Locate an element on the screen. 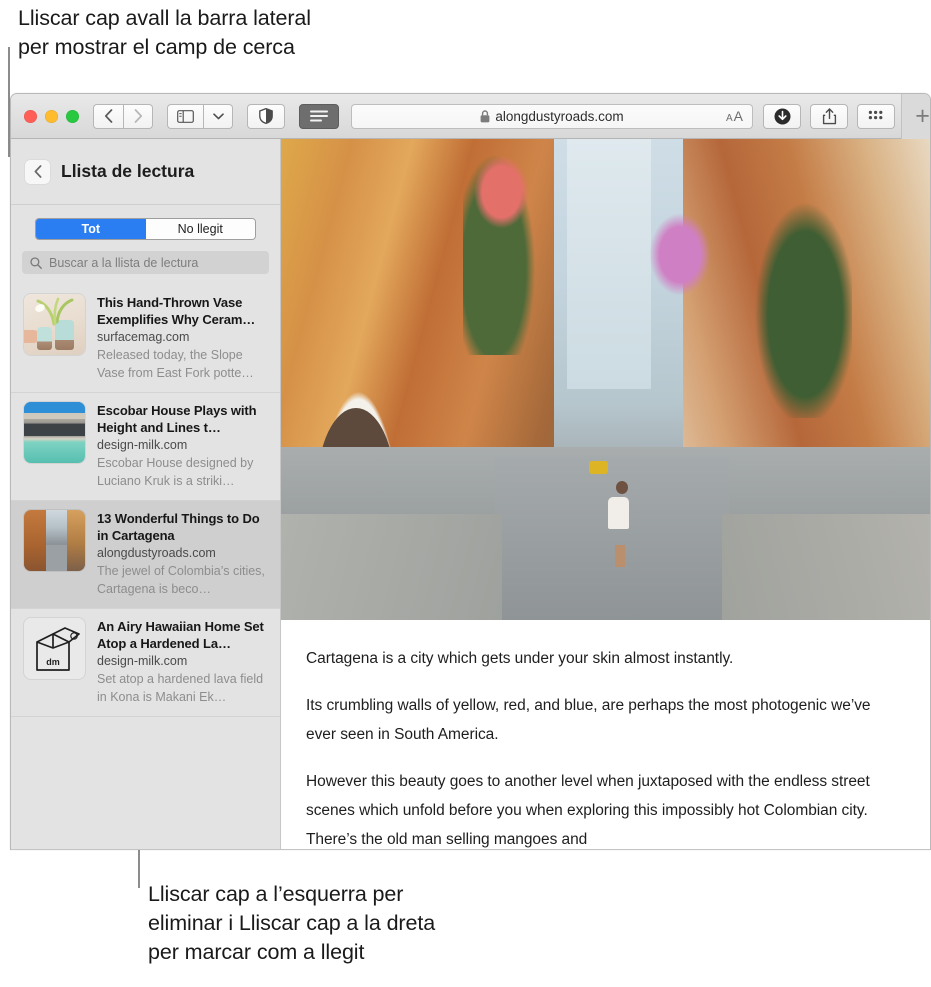  share-button is located at coordinates (829, 116).